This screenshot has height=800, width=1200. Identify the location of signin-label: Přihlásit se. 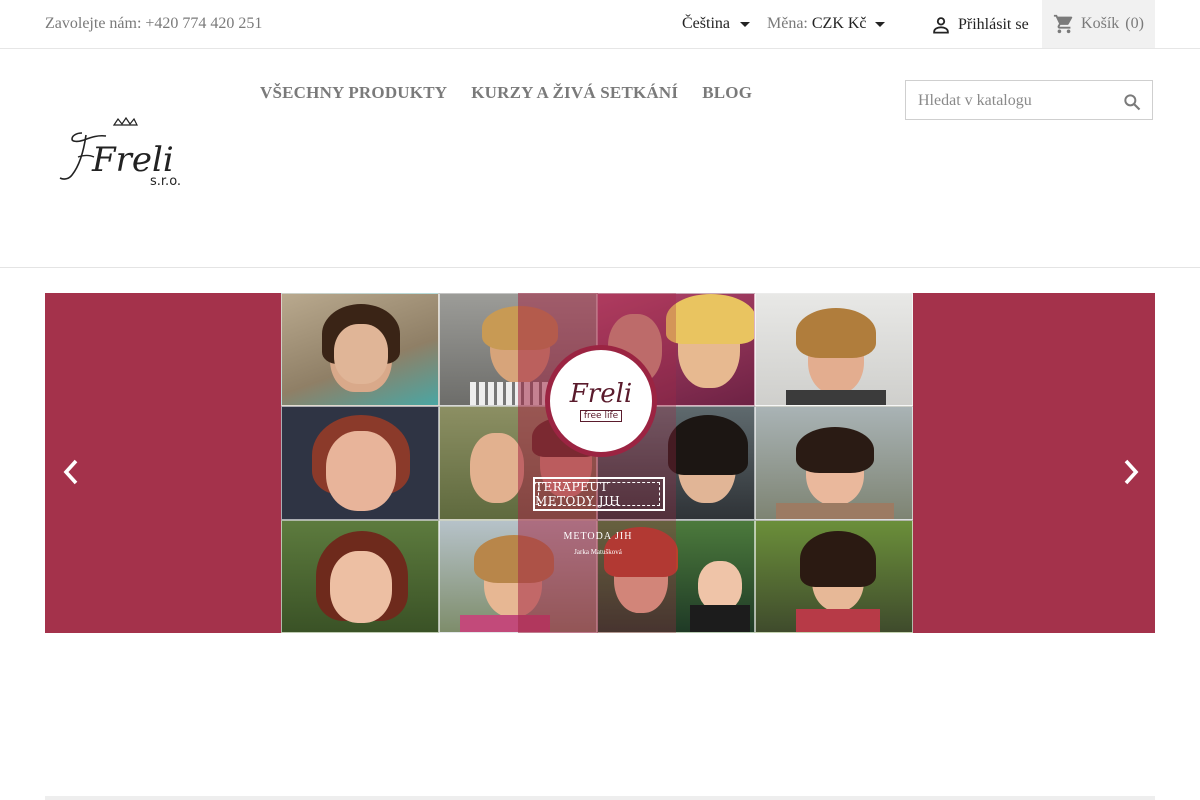
(993, 24).